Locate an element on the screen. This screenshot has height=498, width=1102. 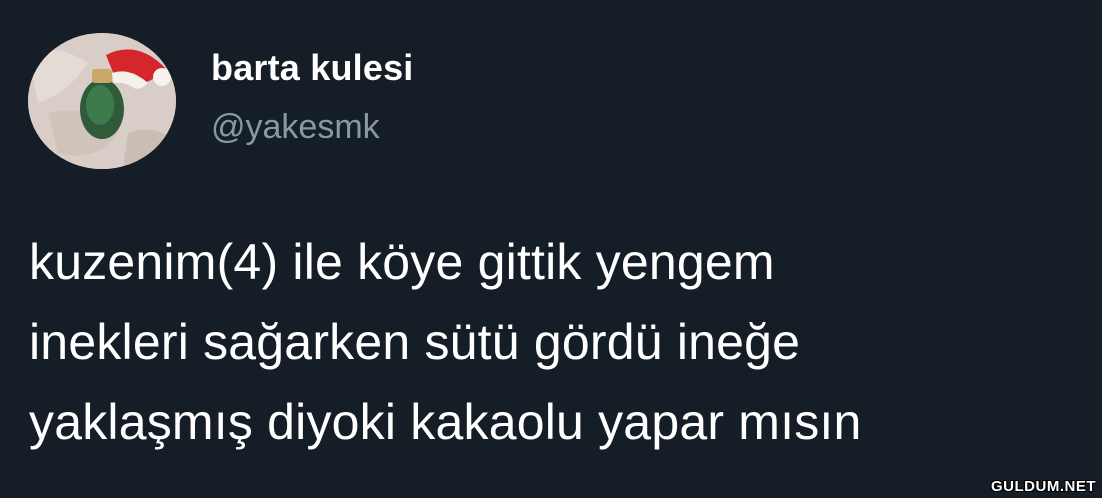
tweet-text-line: kuzenim(4) ile köye gittik yengem is located at coordinates (402, 262).